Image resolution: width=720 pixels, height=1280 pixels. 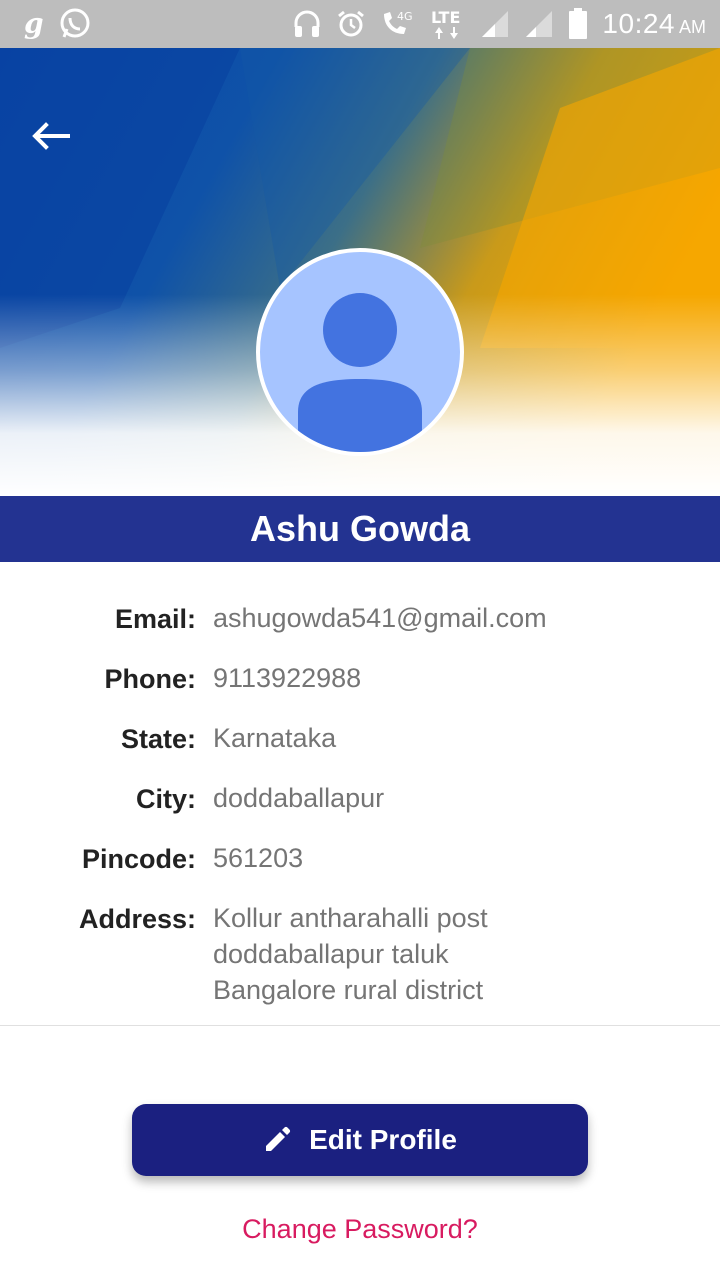 What do you see at coordinates (578, 24) in the screenshot?
I see `battery-icon` at bounding box center [578, 24].